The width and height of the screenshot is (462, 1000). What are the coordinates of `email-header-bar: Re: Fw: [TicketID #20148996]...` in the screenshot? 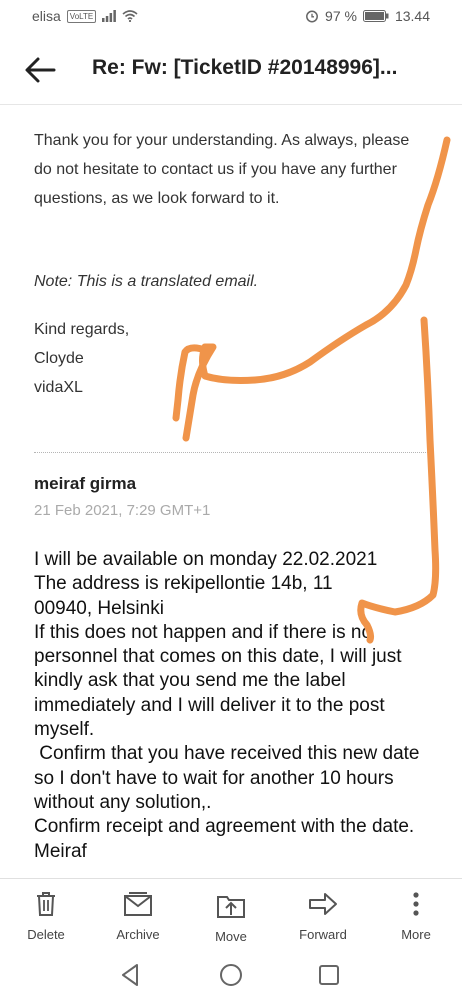 It's located at (231, 69).